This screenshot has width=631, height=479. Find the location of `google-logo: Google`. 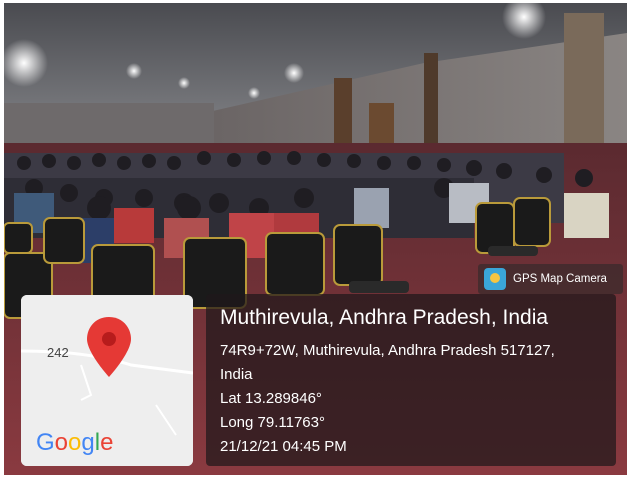

google-logo: Google is located at coordinates (74, 442).